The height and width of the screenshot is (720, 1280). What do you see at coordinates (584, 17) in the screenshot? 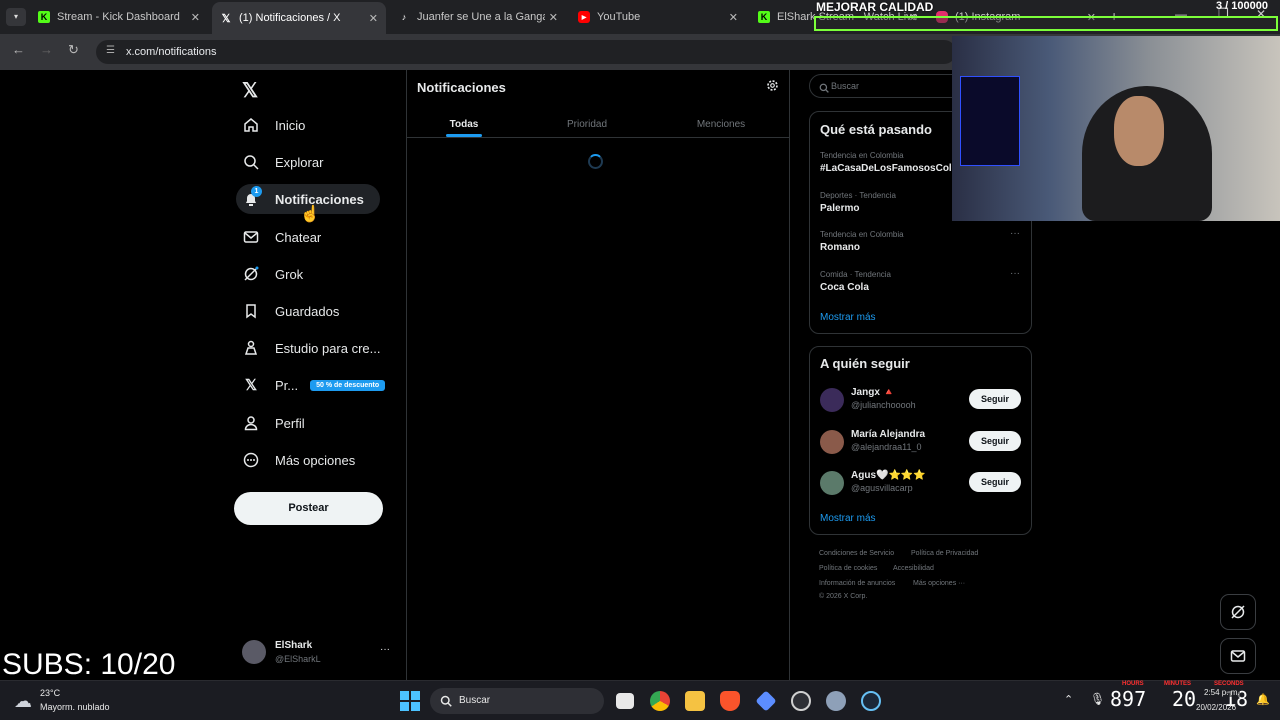
I see `youtube-icon: ▶` at bounding box center [584, 17].